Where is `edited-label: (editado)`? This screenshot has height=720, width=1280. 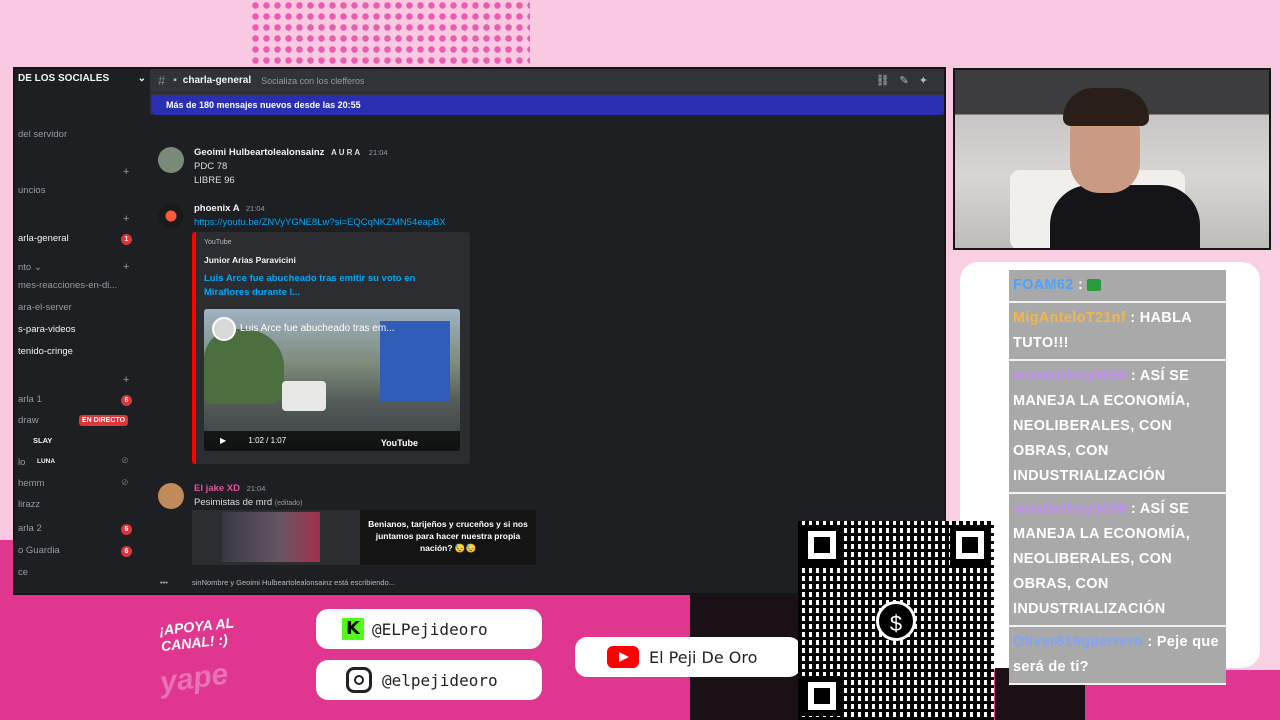 edited-label: (editado) is located at coordinates (288, 503).